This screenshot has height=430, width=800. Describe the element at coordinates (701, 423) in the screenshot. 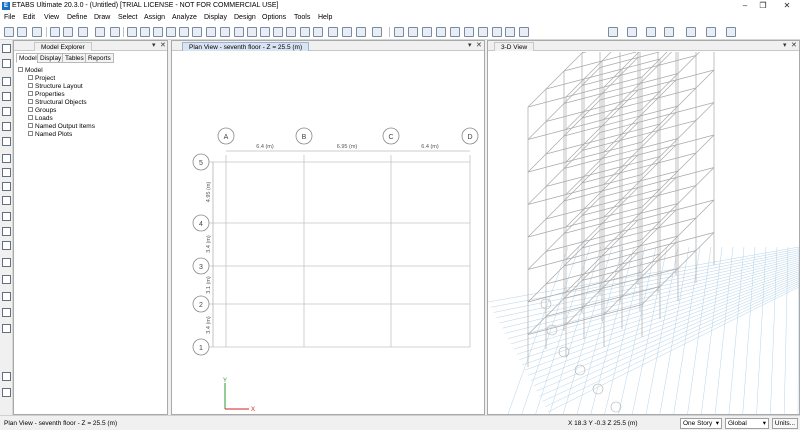

I see `story-select: One Story ▾` at that location.